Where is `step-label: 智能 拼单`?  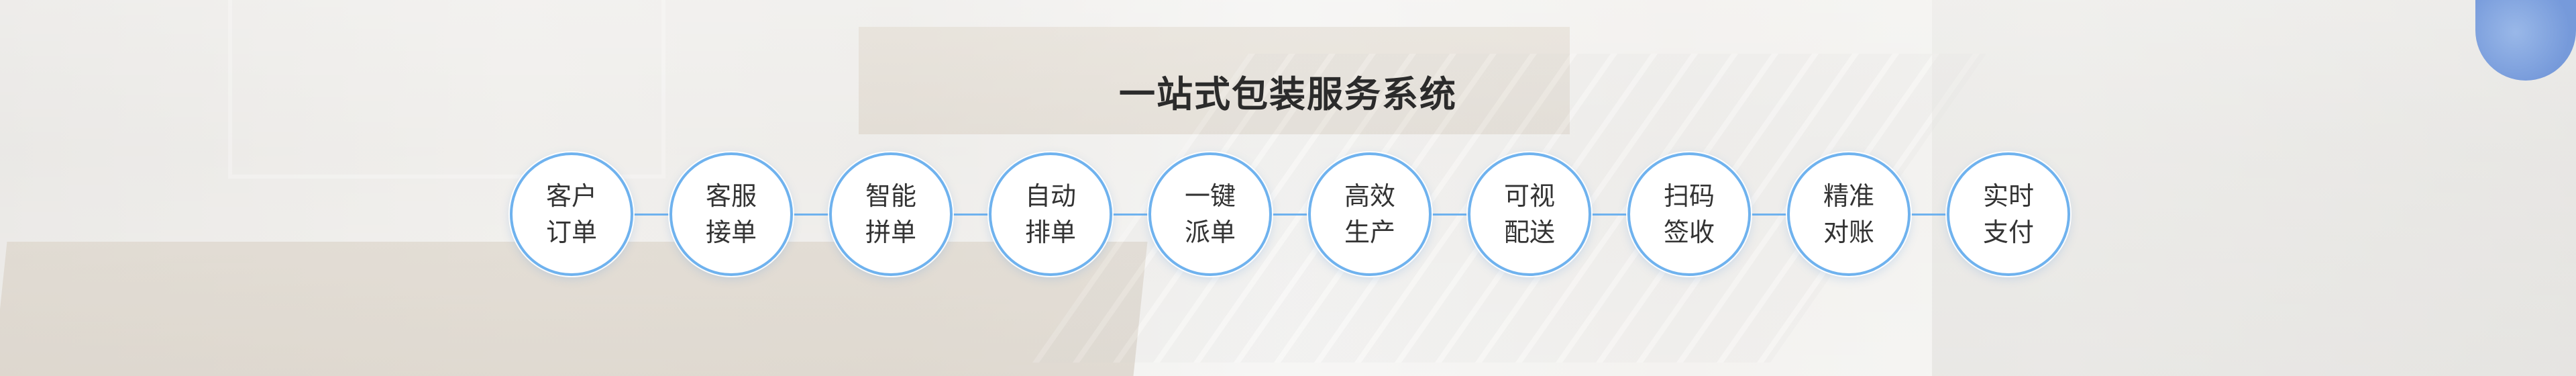
step-label: 智能 拼单 is located at coordinates (890, 214).